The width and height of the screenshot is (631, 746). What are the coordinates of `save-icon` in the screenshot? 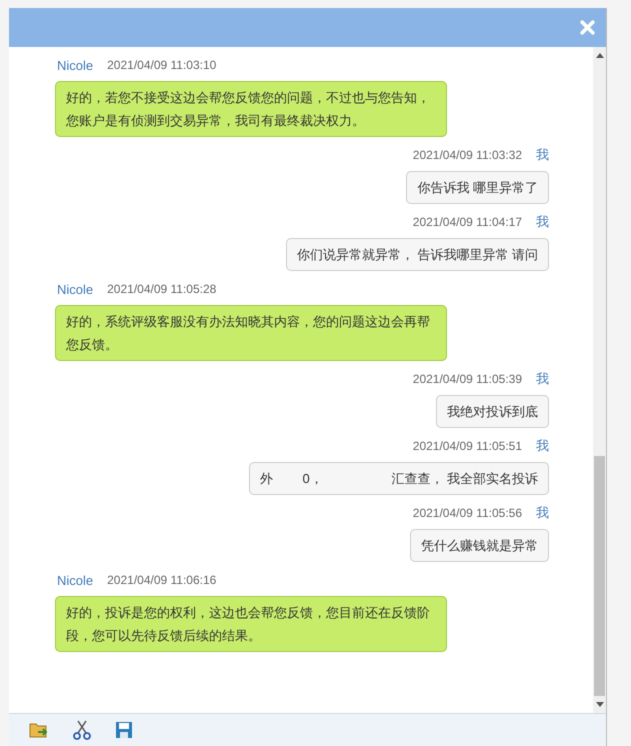 It's located at (124, 730).